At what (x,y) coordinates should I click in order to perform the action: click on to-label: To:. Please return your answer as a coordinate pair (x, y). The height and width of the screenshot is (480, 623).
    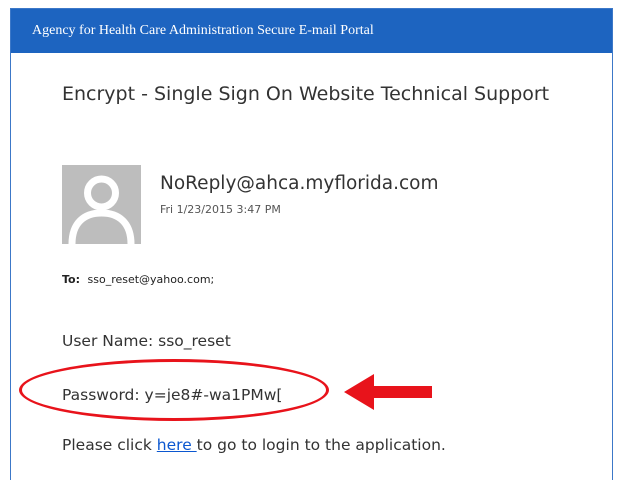
    Looking at the image, I should click on (71, 279).